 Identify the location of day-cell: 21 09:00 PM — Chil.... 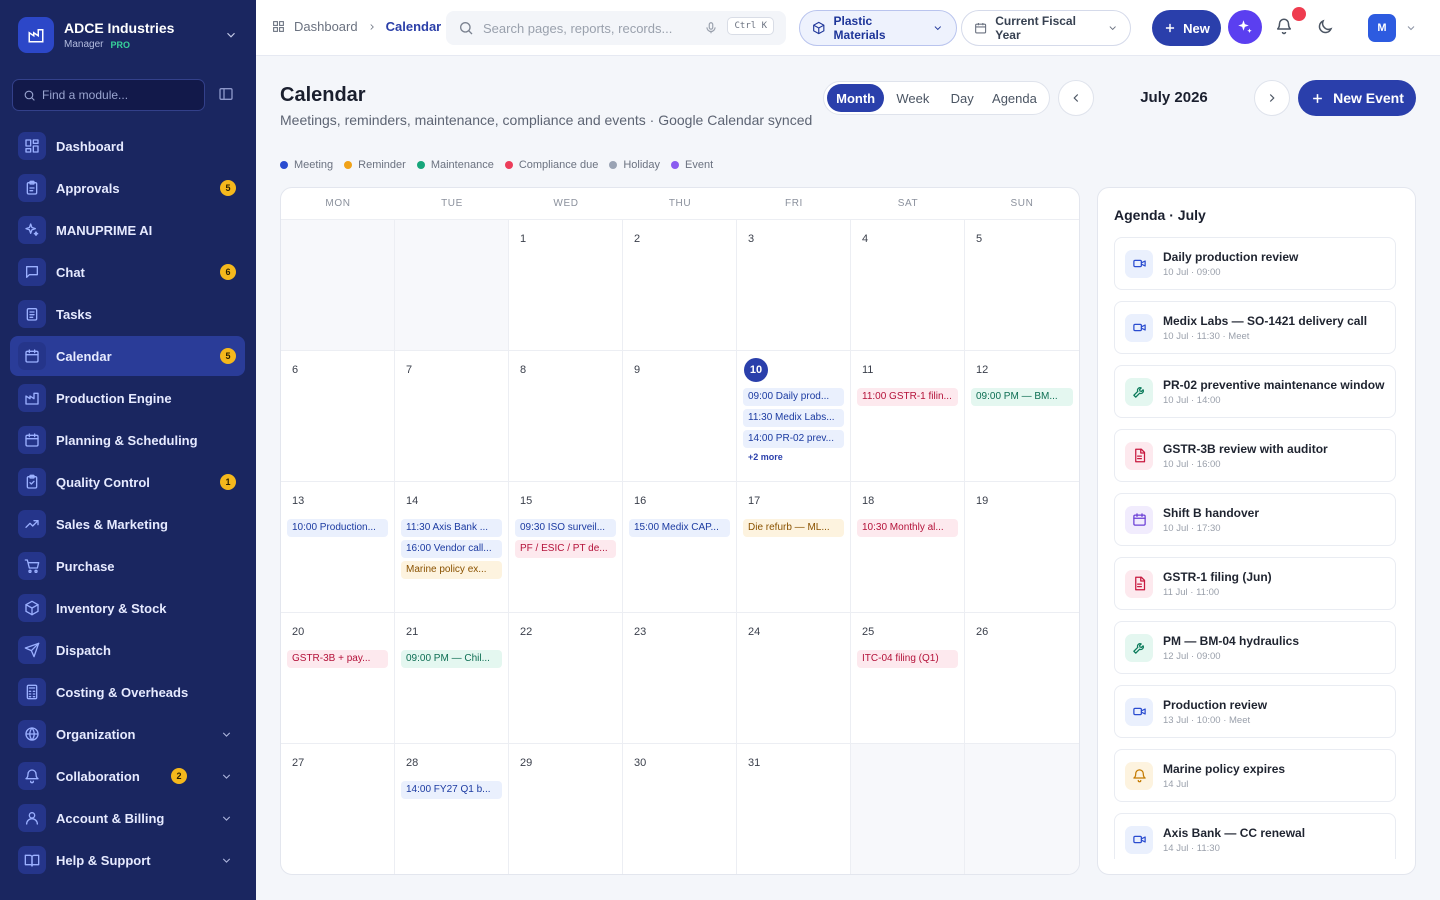
(452, 678).